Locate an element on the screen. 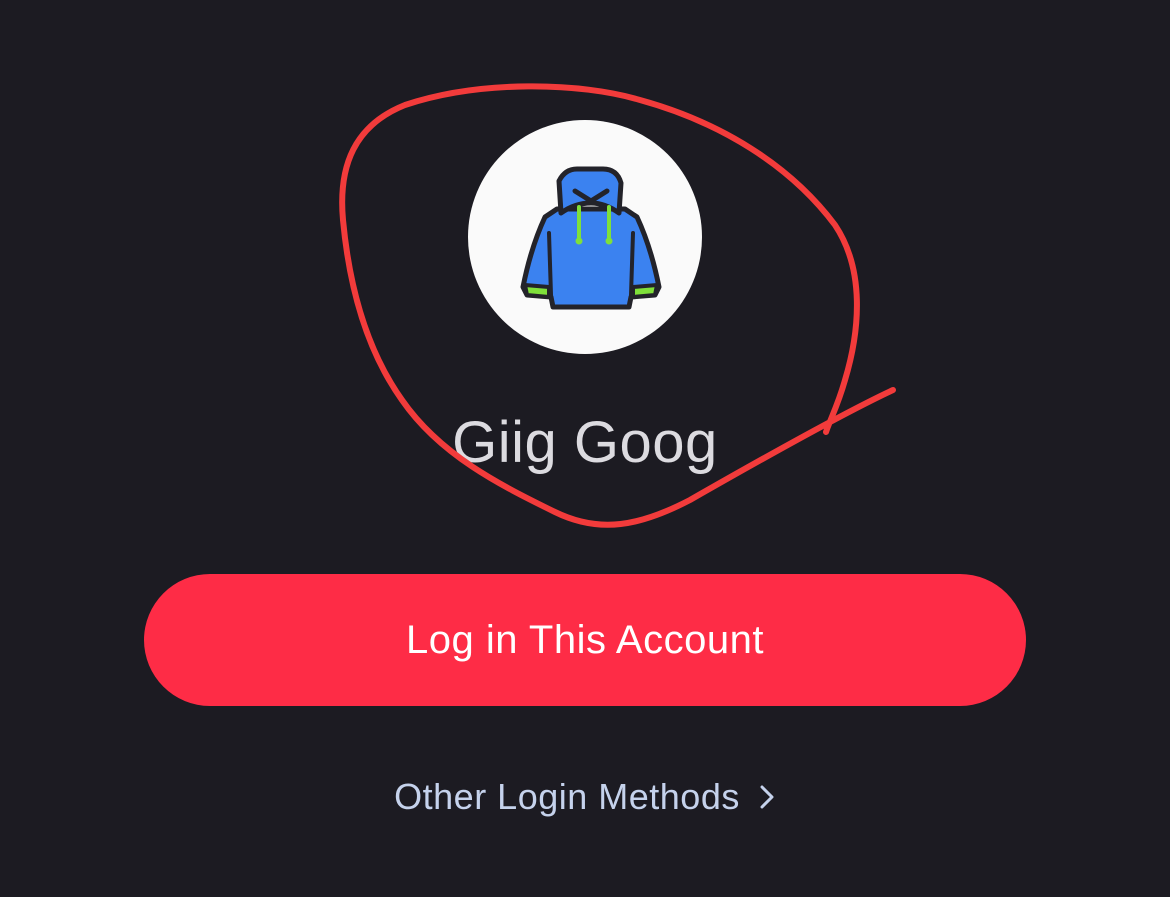 Image resolution: width=1170 pixels, height=897 pixels. avatar is located at coordinates (585, 237).